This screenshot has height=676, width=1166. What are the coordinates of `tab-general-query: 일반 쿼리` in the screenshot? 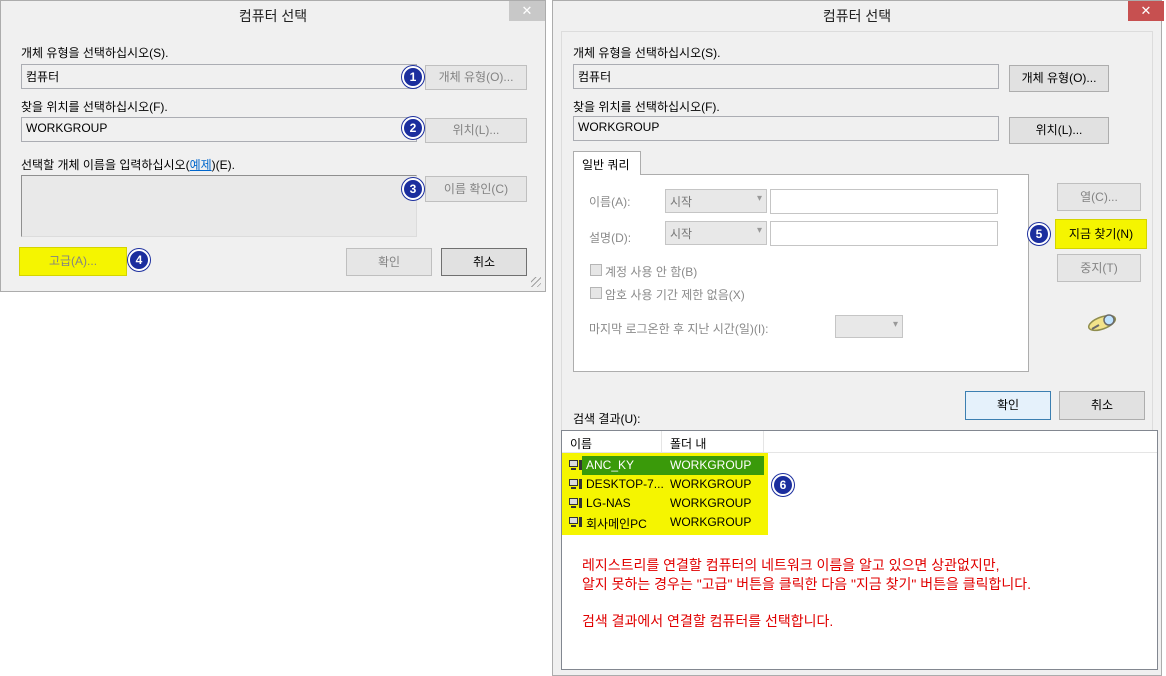 It's located at (607, 163).